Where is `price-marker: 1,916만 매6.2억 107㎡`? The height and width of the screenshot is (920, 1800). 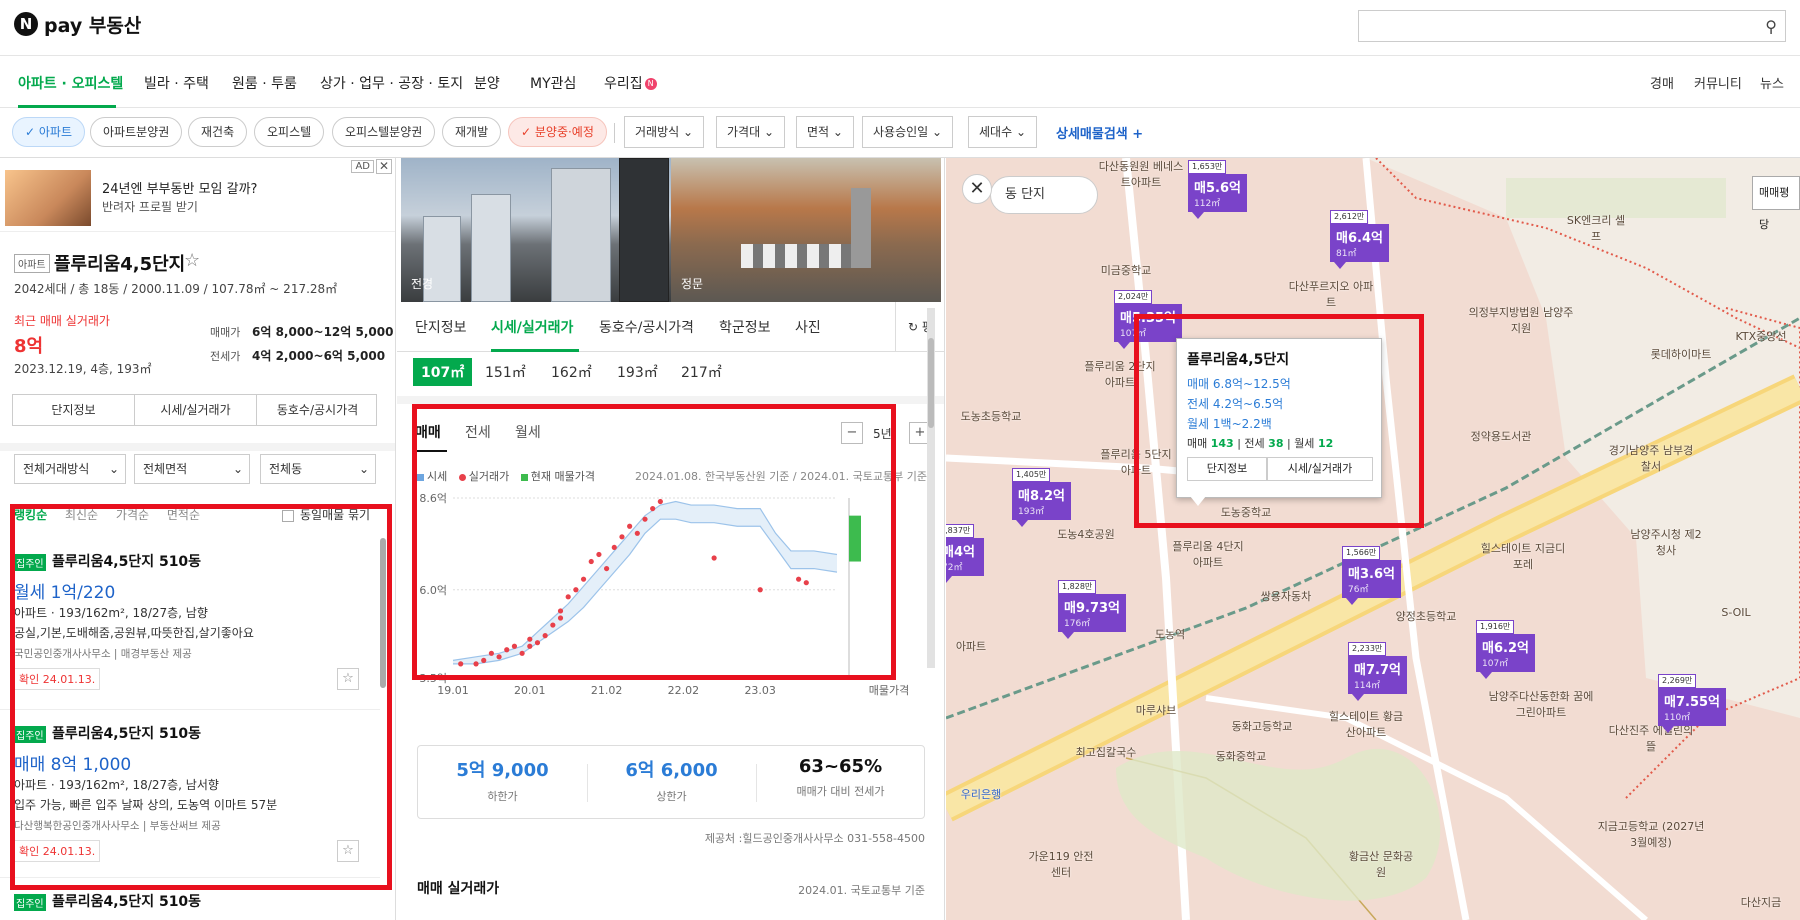 price-marker: 1,916만 매6.2억 107㎡ is located at coordinates (1505, 648).